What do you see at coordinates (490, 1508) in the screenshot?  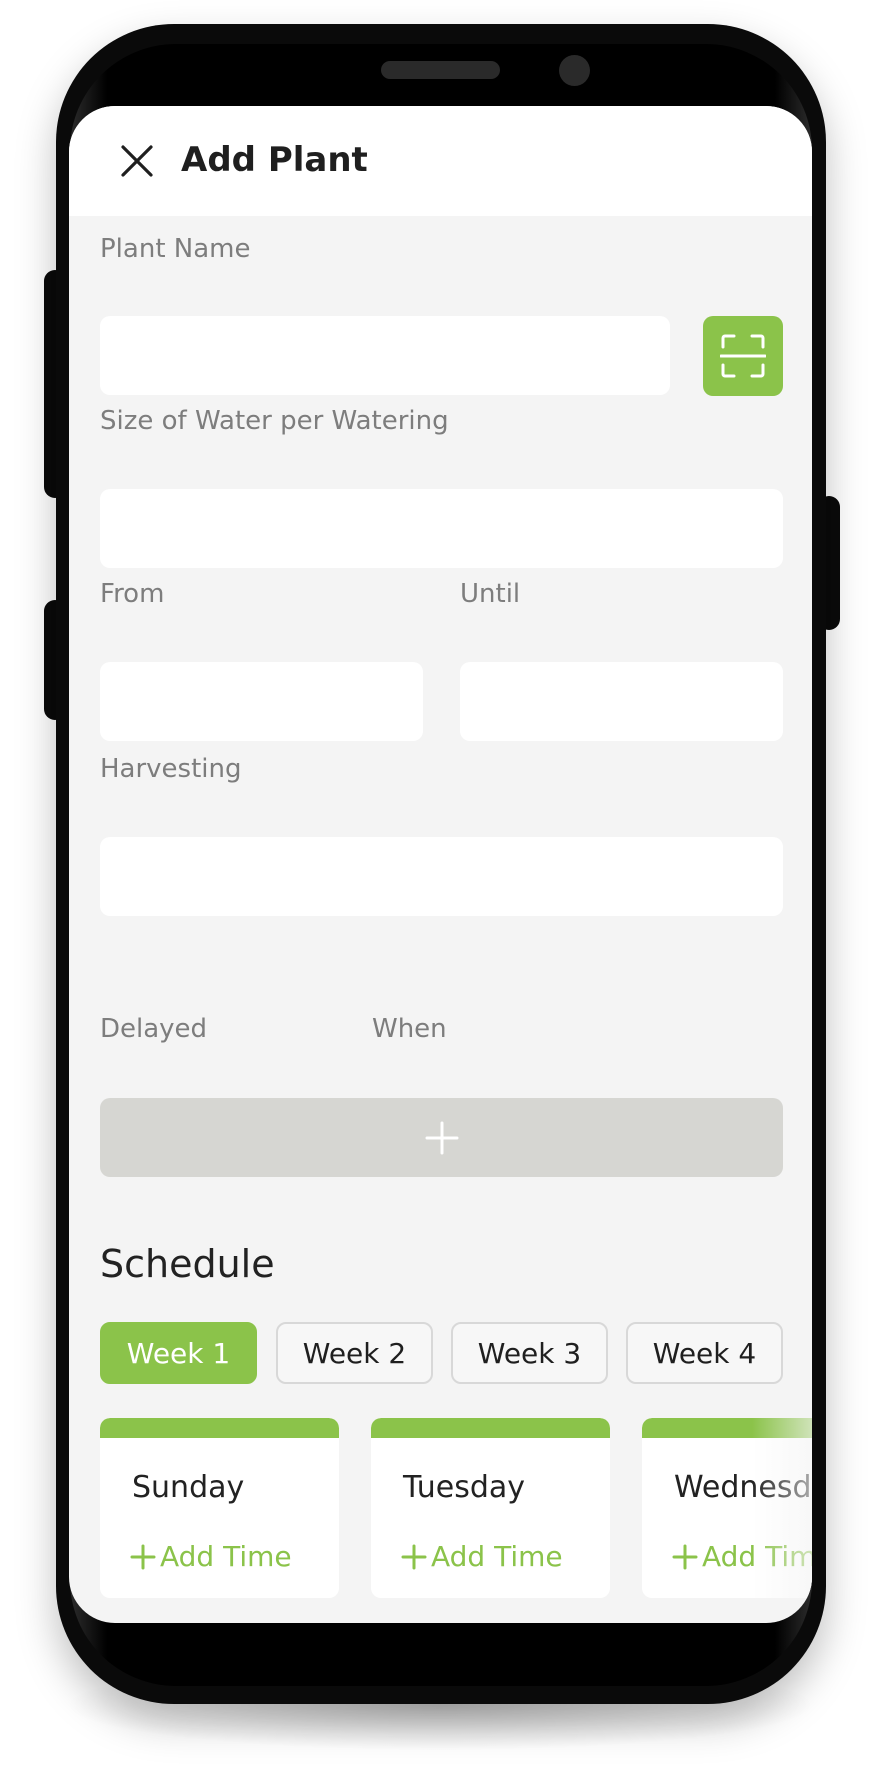 I see `day-card-tuesday: Tuesday Add Time` at bounding box center [490, 1508].